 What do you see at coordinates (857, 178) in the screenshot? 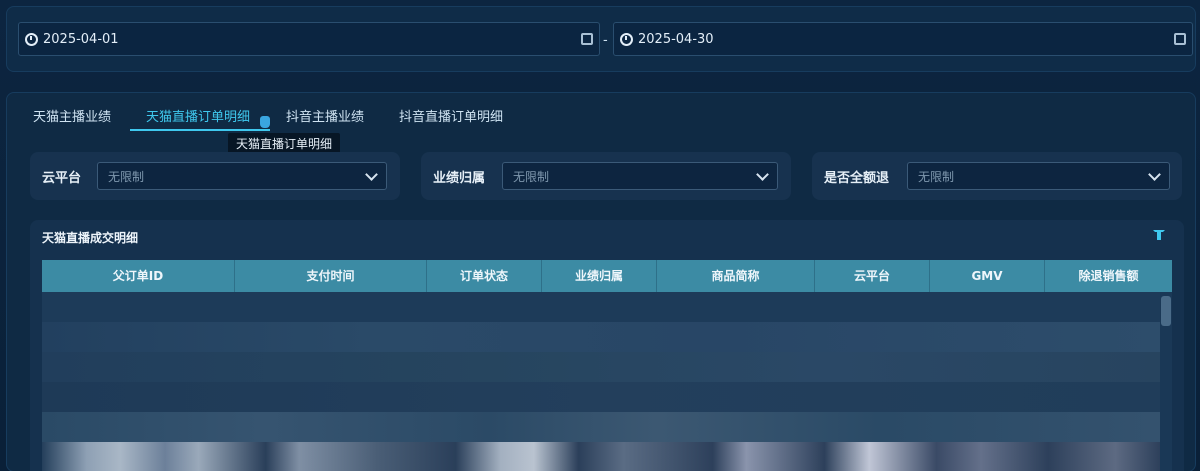
I see `filter-label: 是否全额退` at bounding box center [857, 178].